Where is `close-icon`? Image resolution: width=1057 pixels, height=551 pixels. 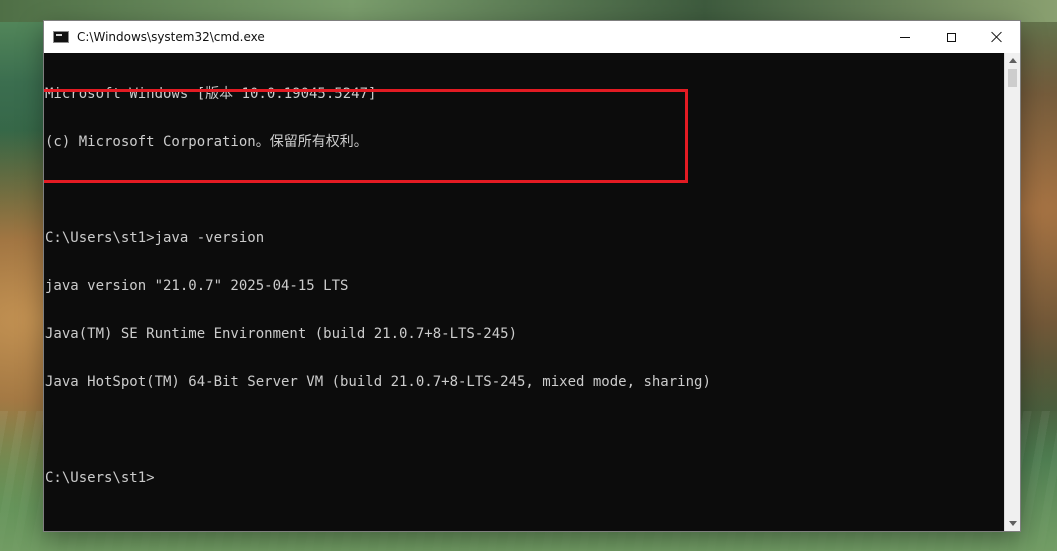
close-icon is located at coordinates (997, 37).